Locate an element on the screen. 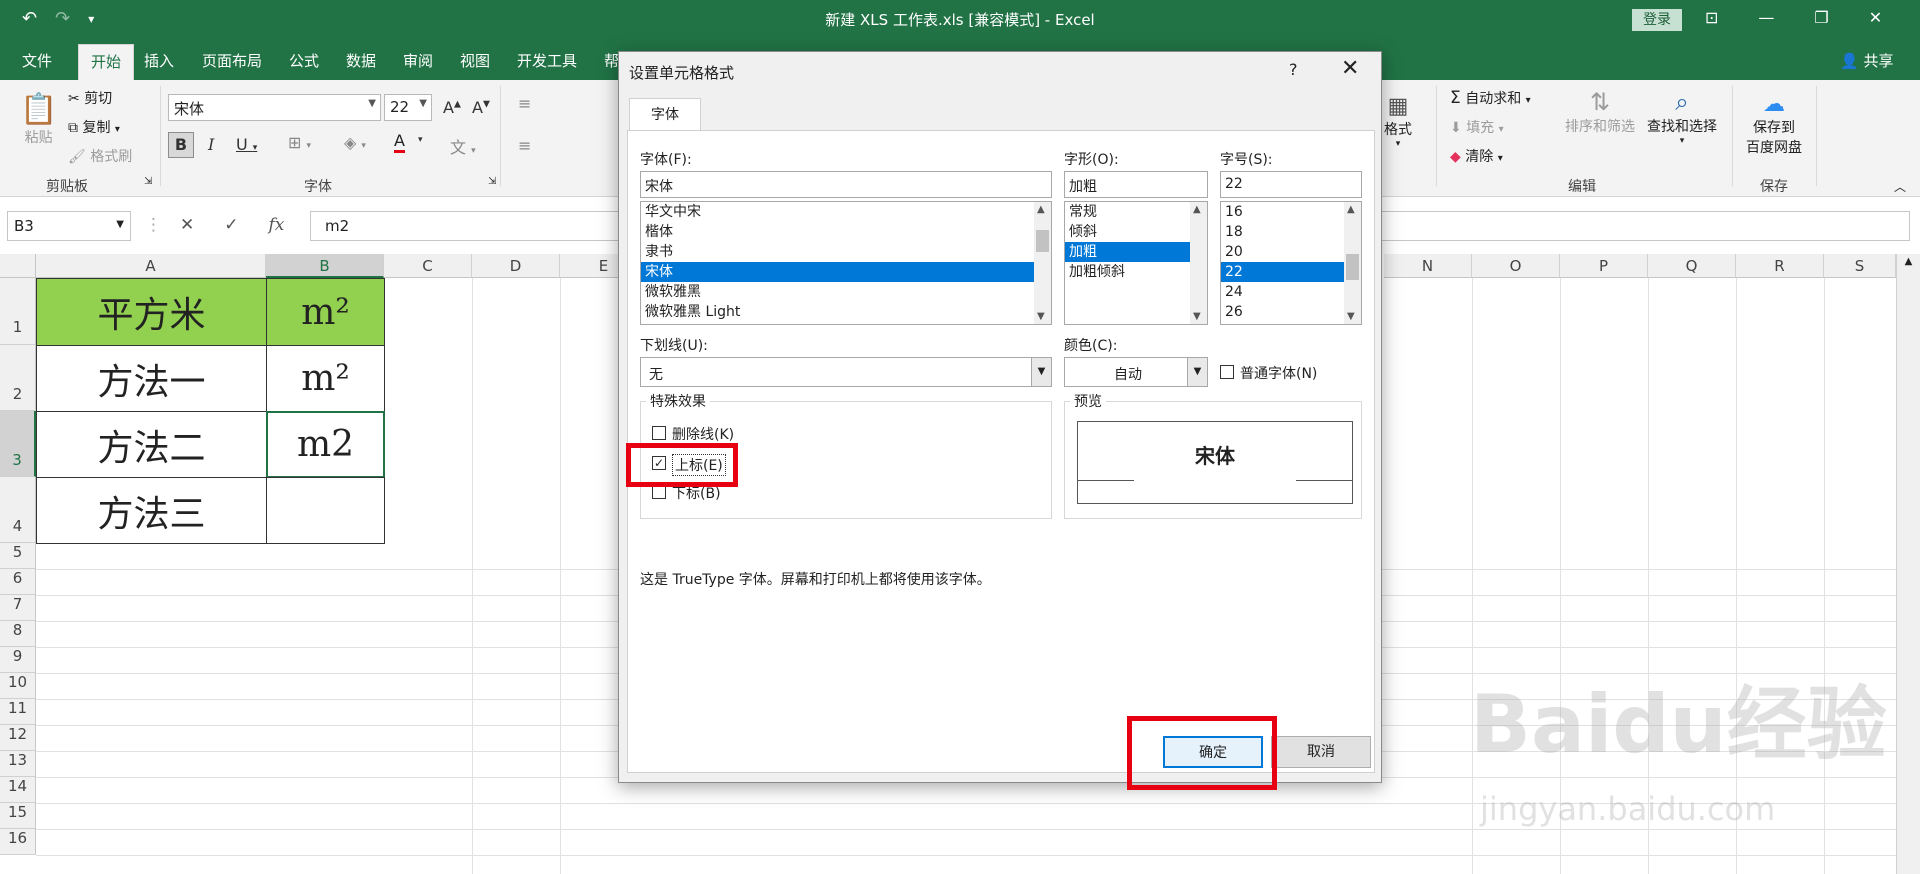 The width and height of the screenshot is (1920, 874). font-style-list: 常规 倾斜 加粗 加粗倾斜 ▲ ▼ is located at coordinates (1136, 263).